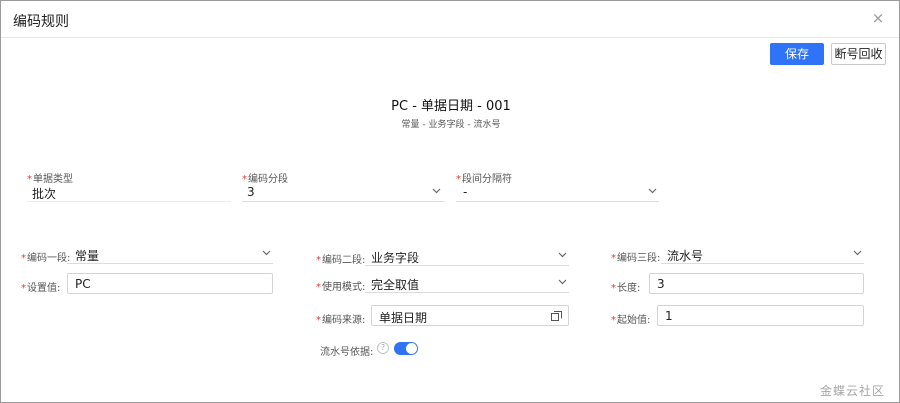 The height and width of the screenshot is (403, 900). Describe the element at coordinates (46, 258) in the screenshot. I see `segment1-label: *编码一段:` at that location.